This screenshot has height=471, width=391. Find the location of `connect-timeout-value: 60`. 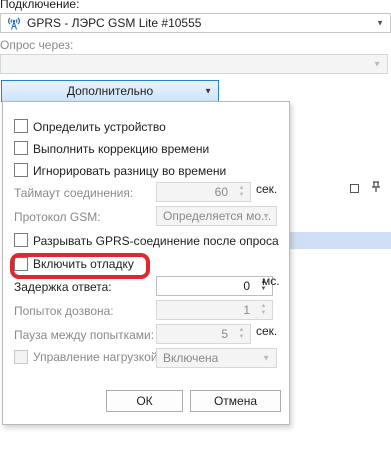

connect-timeout-value: 60 is located at coordinates (221, 192).